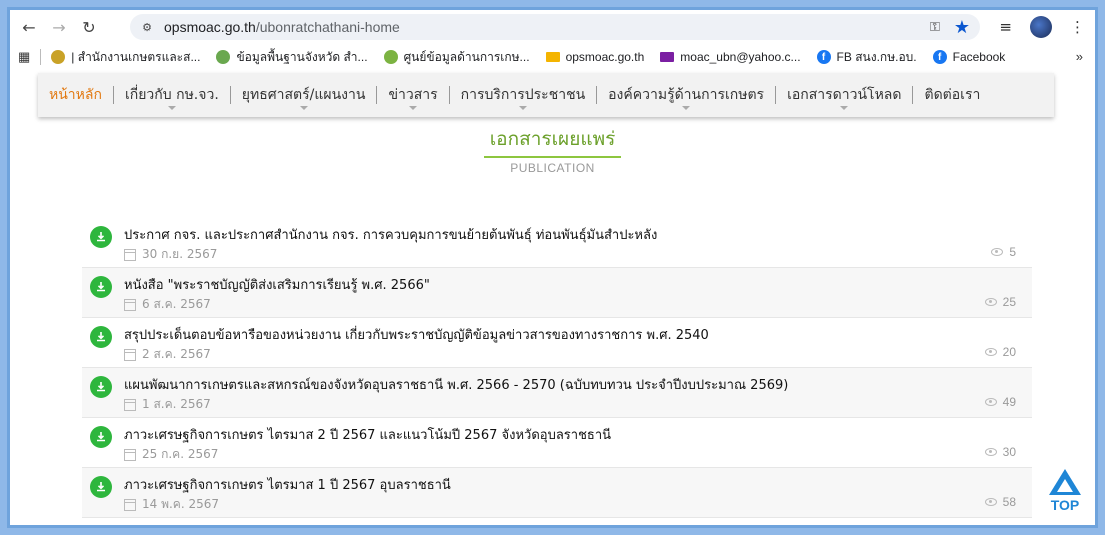  Describe the element at coordinates (1009, 502) in the screenshot. I see `view-count-text: 58` at that location.